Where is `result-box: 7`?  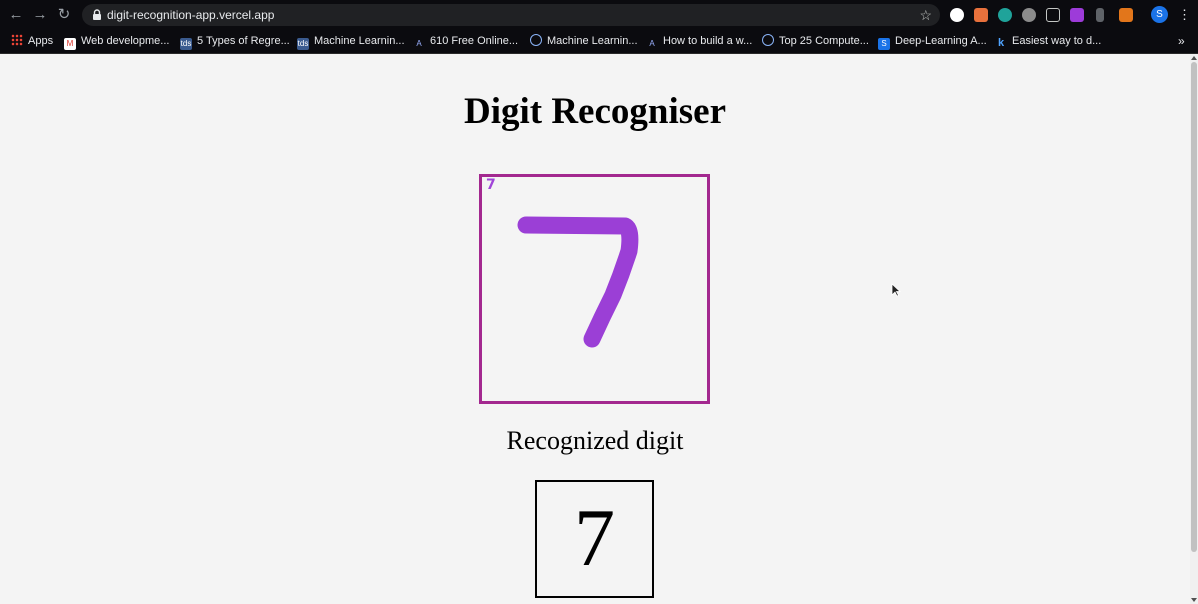
result-box: 7 is located at coordinates (594, 539).